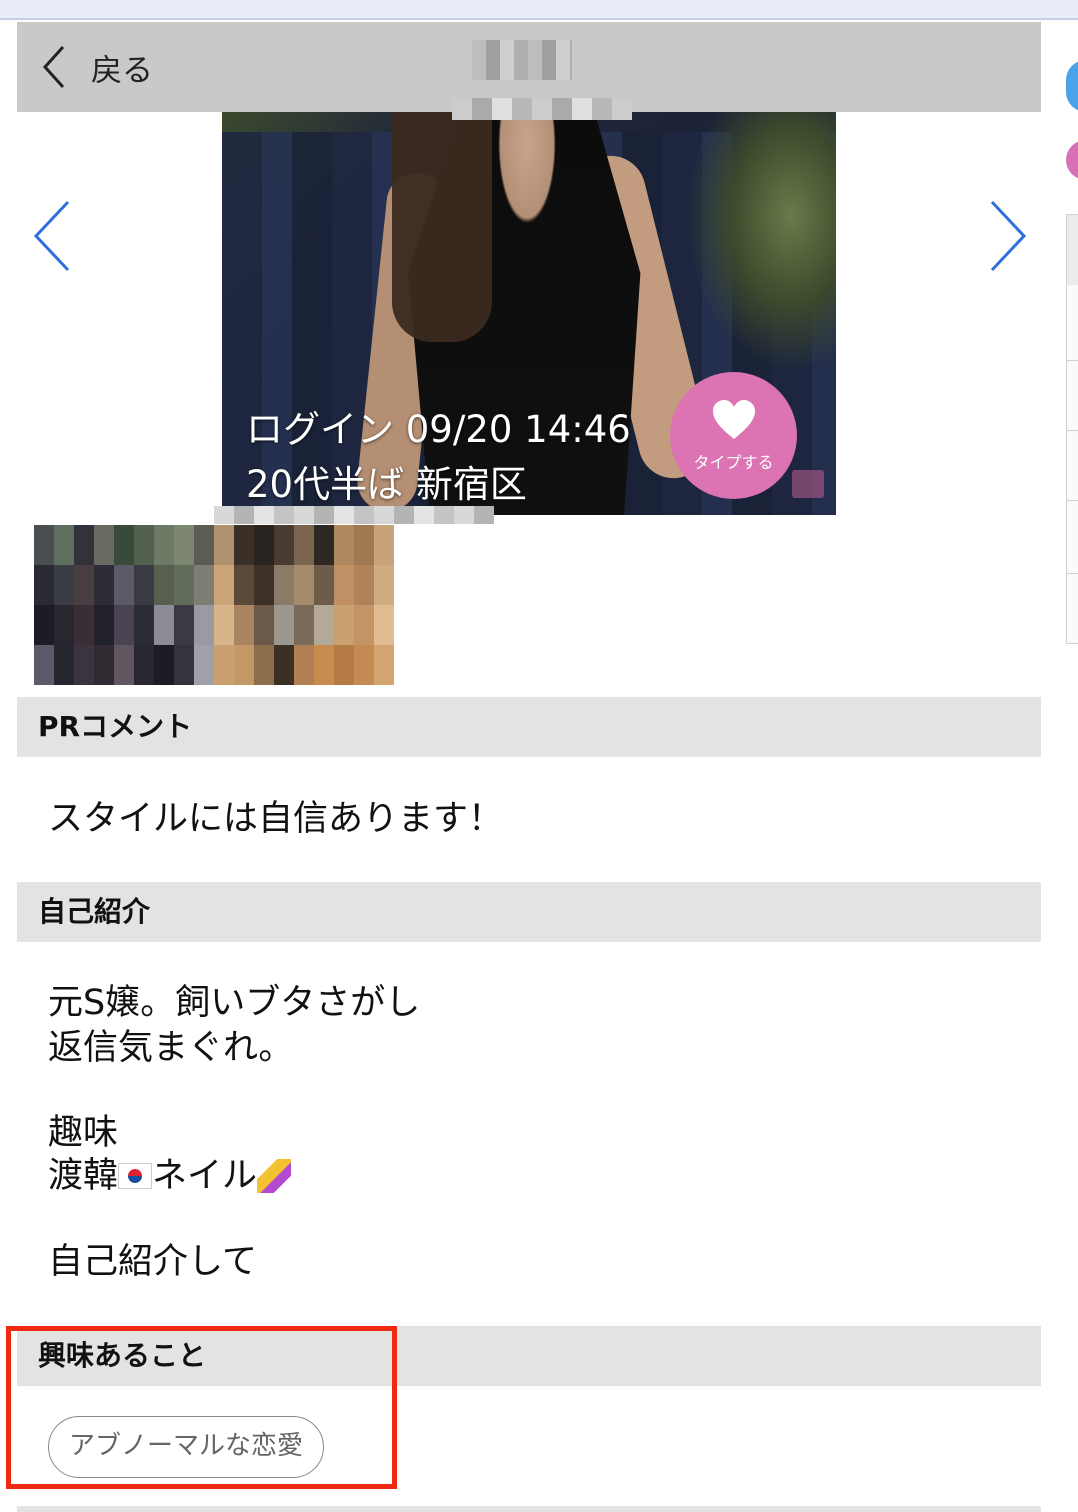 The height and width of the screenshot is (1512, 1078). I want to click on next-photo-button, so click(1007, 236).